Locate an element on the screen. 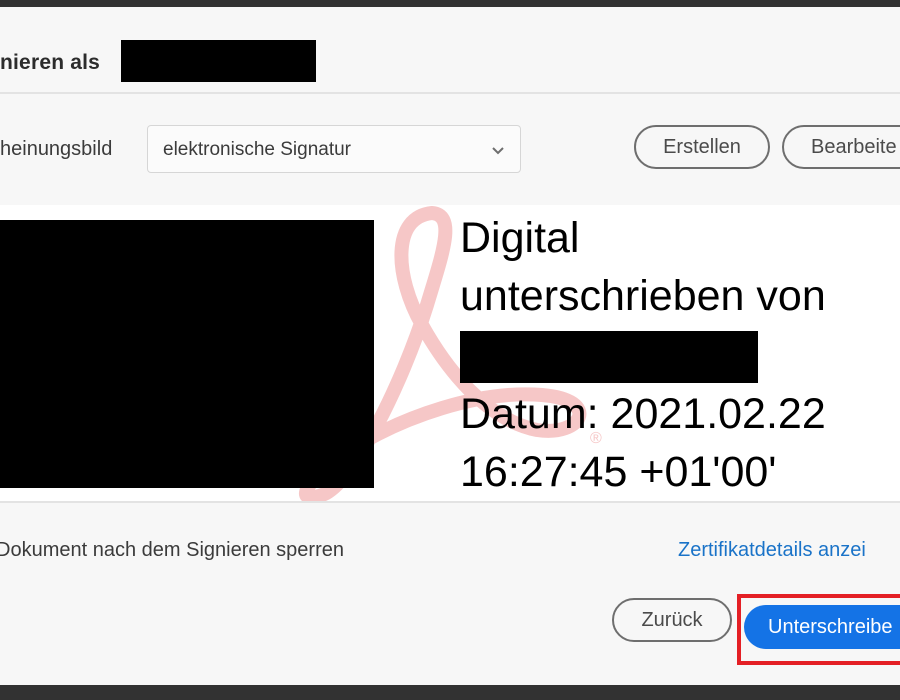 The height and width of the screenshot is (700, 900). lock-document-checkbox-label: Dokument nach dem Signieren sperren is located at coordinates (172, 550).